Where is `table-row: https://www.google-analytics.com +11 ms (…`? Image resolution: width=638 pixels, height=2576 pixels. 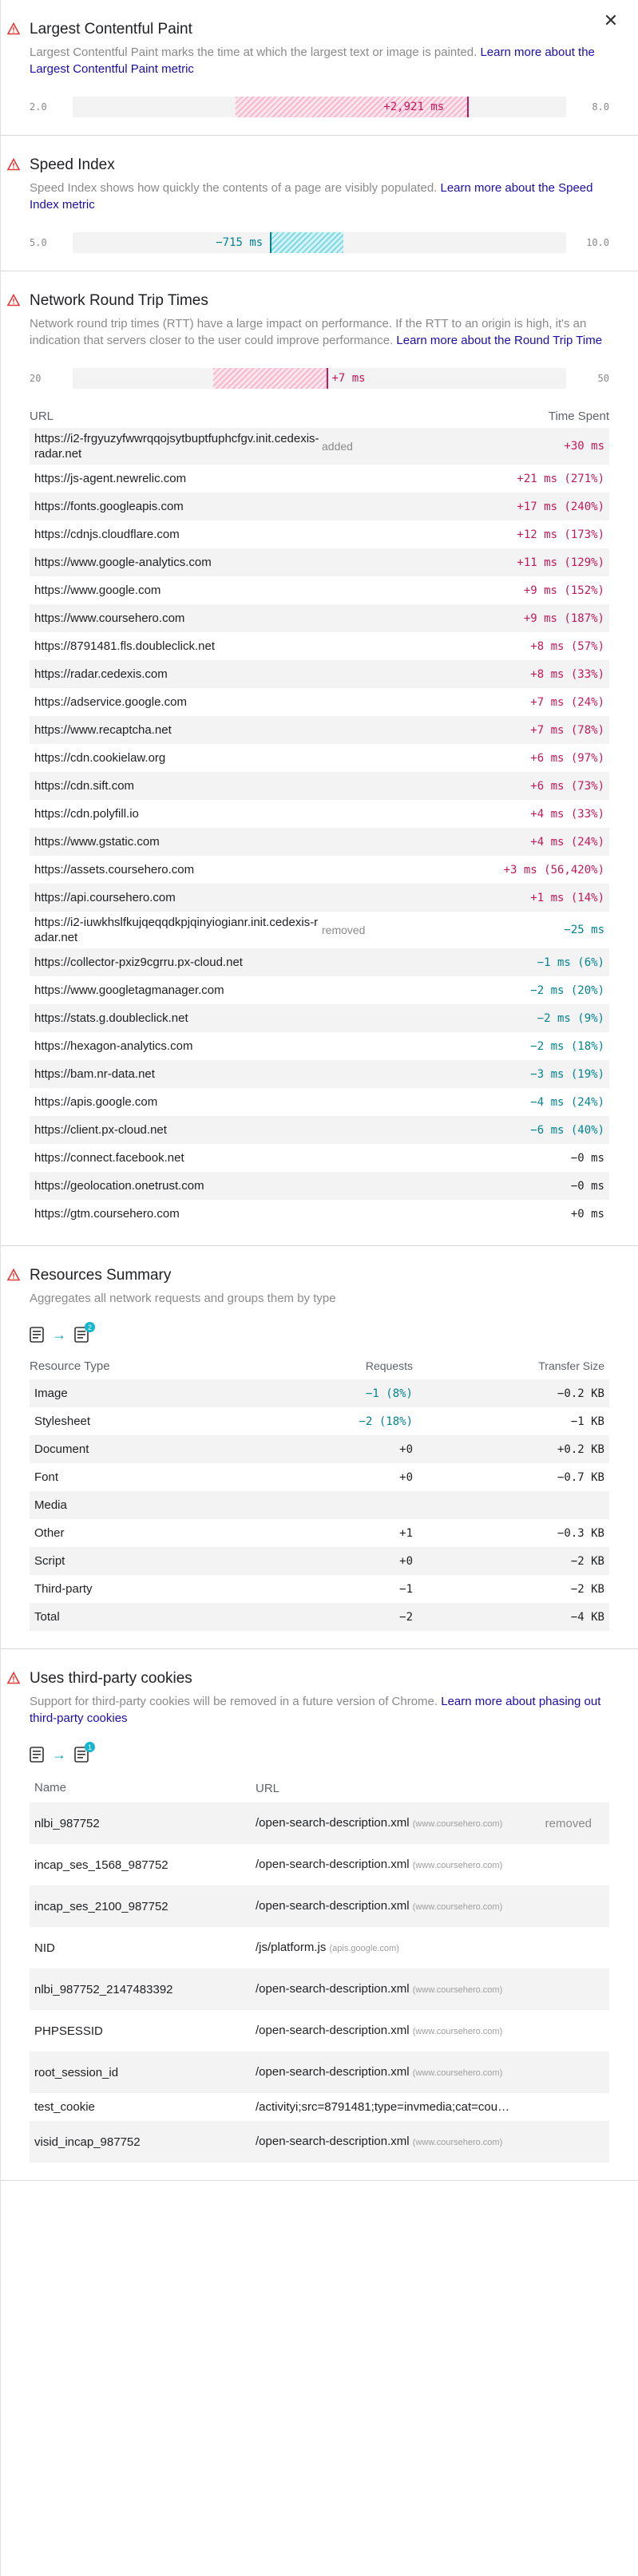
table-row: https://www.google-analytics.com +11 ms (… is located at coordinates (319, 562).